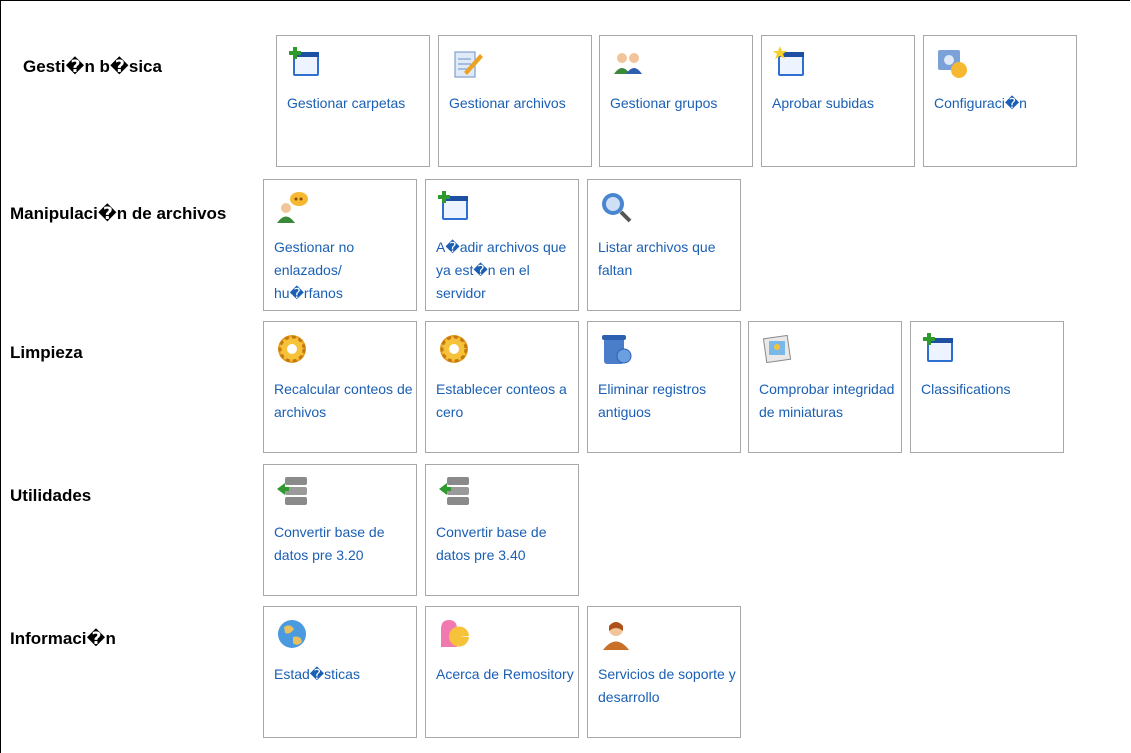 This screenshot has width=1131, height=753. What do you see at coordinates (501, 400) in the screenshot?
I see `establecer-conteos-label: Establecer conteos a cero` at bounding box center [501, 400].